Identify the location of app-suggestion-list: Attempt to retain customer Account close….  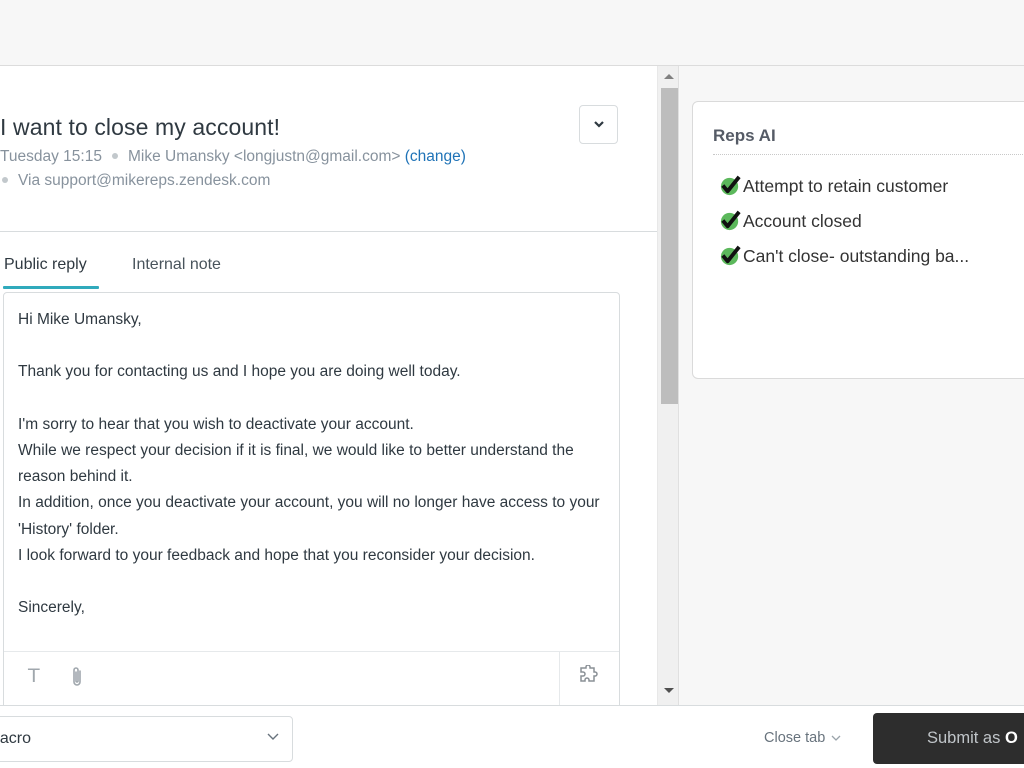
(844, 228).